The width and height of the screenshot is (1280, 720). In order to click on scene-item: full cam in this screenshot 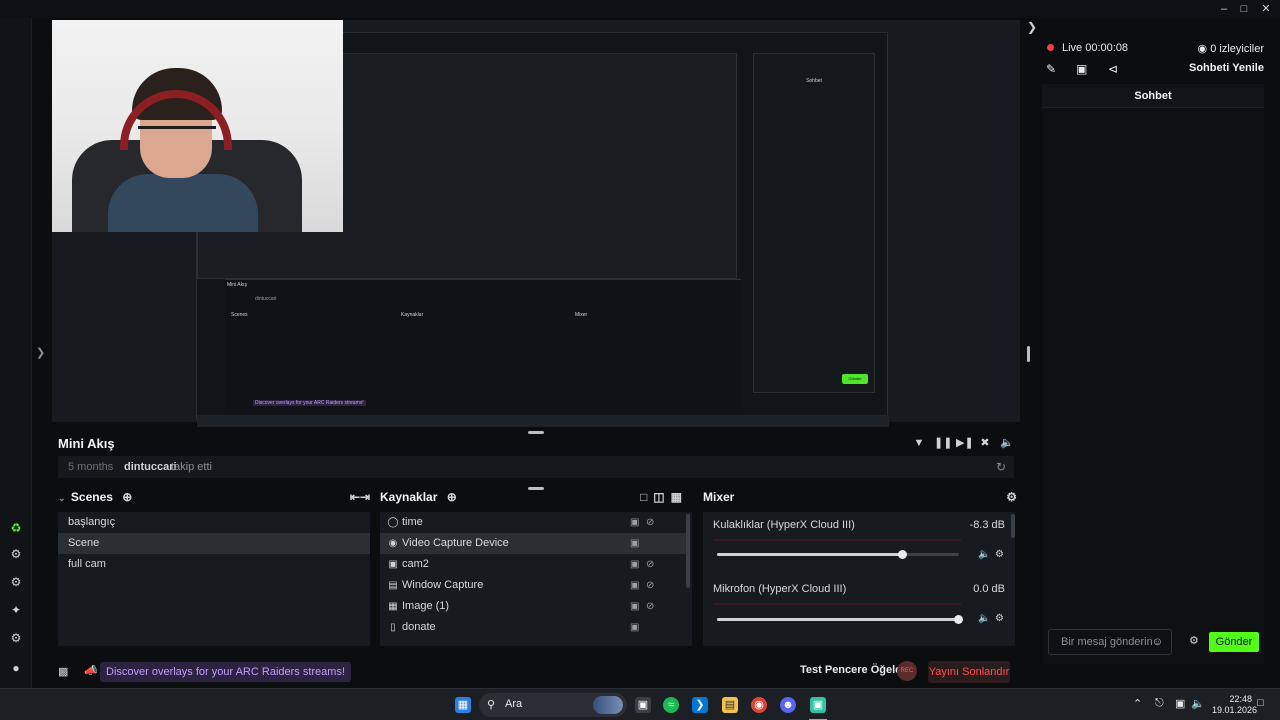, I will do `click(214, 564)`.